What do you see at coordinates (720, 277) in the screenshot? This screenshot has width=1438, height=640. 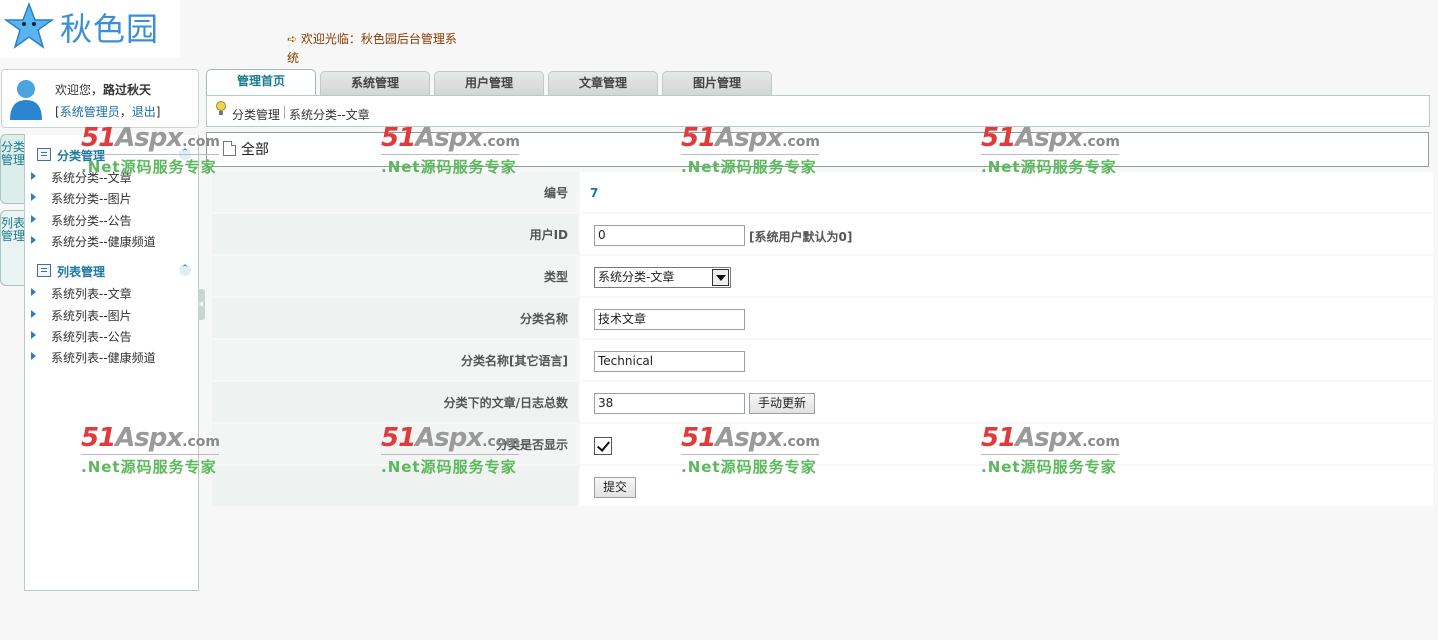 I see `dropdown-arrow-icon` at bounding box center [720, 277].